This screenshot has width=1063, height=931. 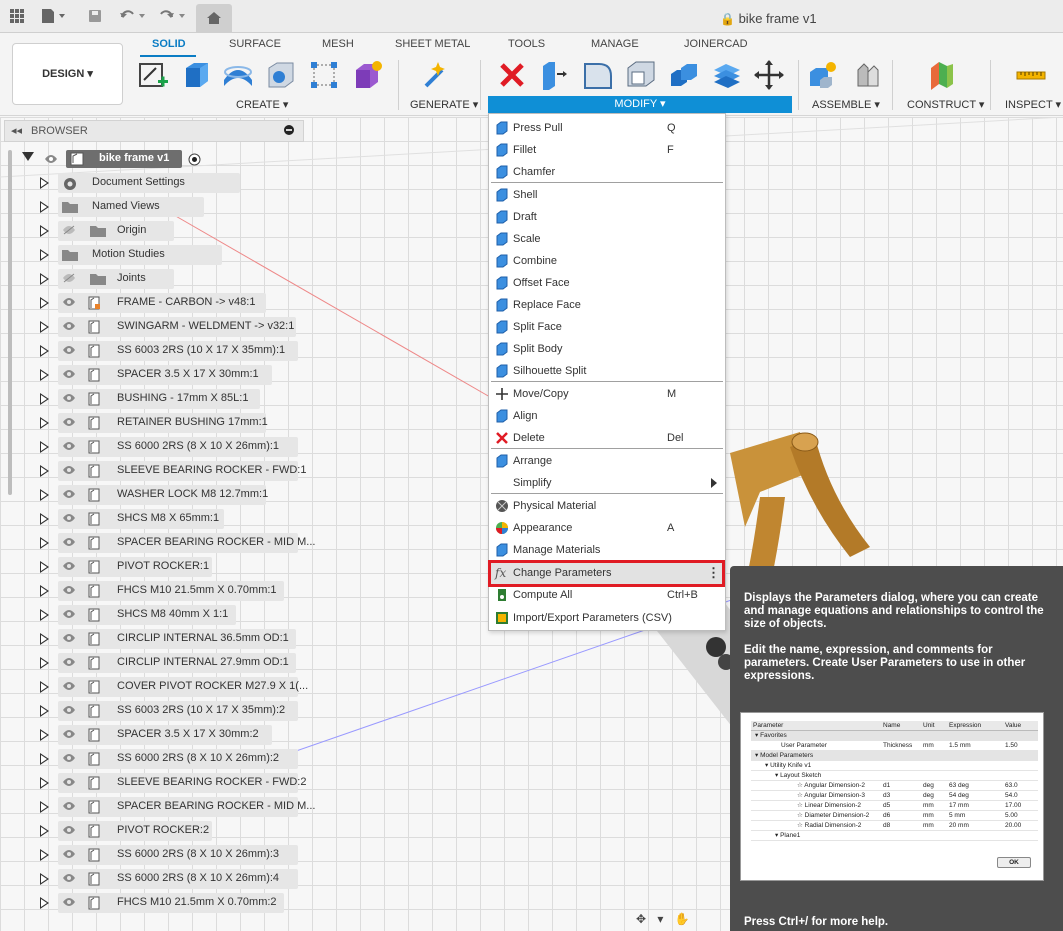 What do you see at coordinates (131, 17) in the screenshot?
I see `undo-icon` at bounding box center [131, 17].